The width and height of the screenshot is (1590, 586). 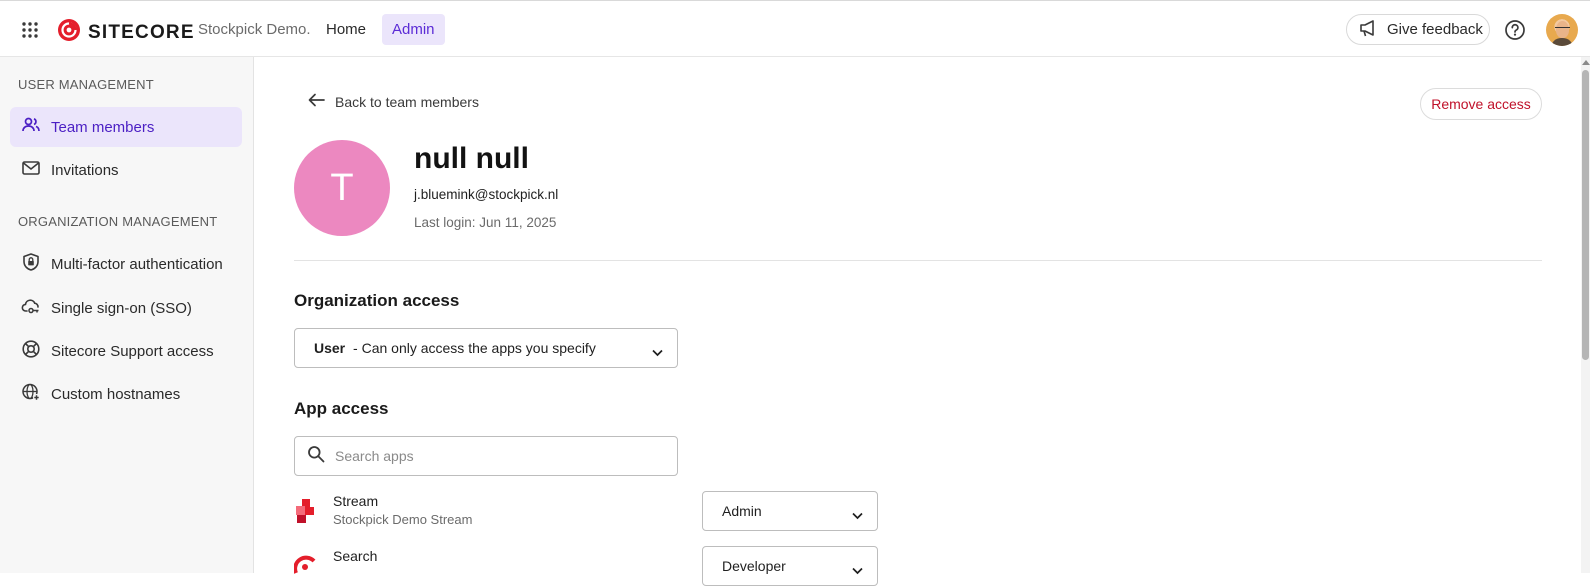 What do you see at coordinates (356, 501) in the screenshot?
I see `app-name: Stream` at bounding box center [356, 501].